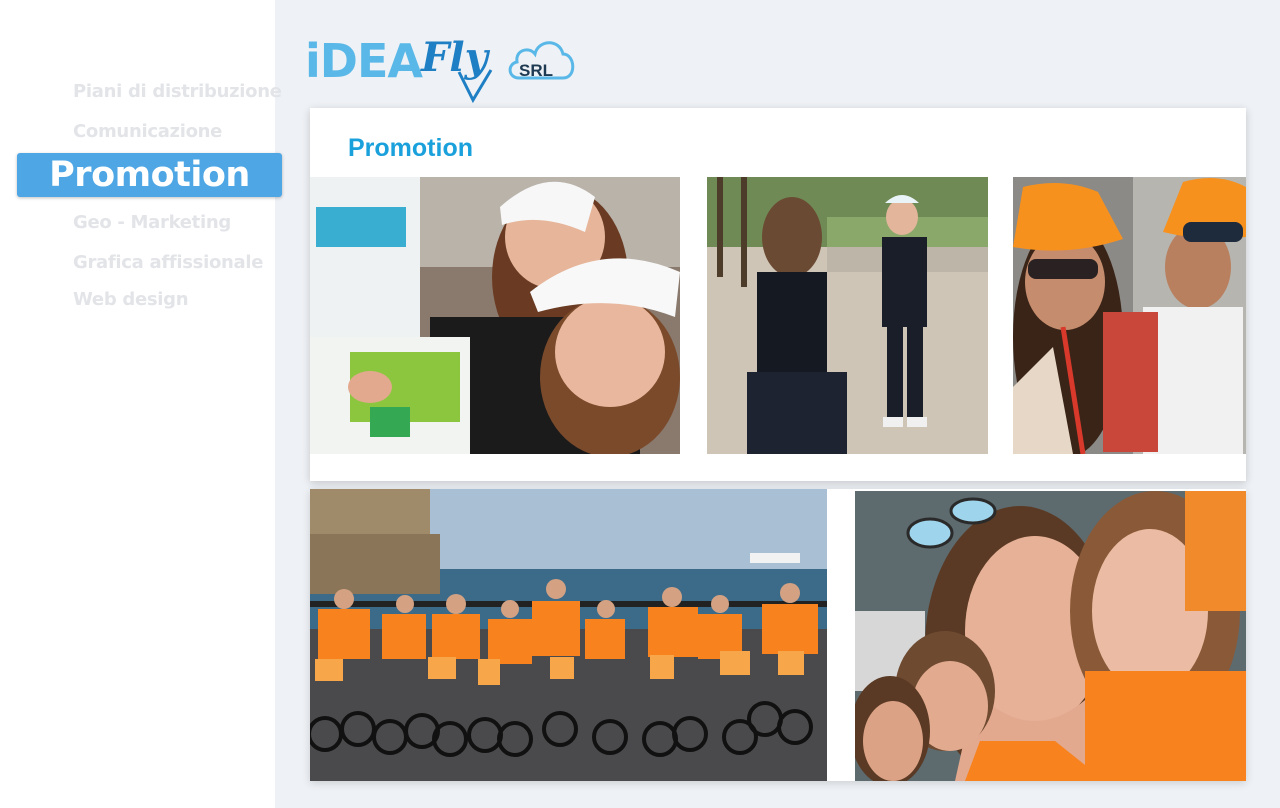 This screenshot has width=1280, height=808. What do you see at coordinates (364, 61) in the screenshot?
I see `logo-idea-text: iDEA` at bounding box center [364, 61].